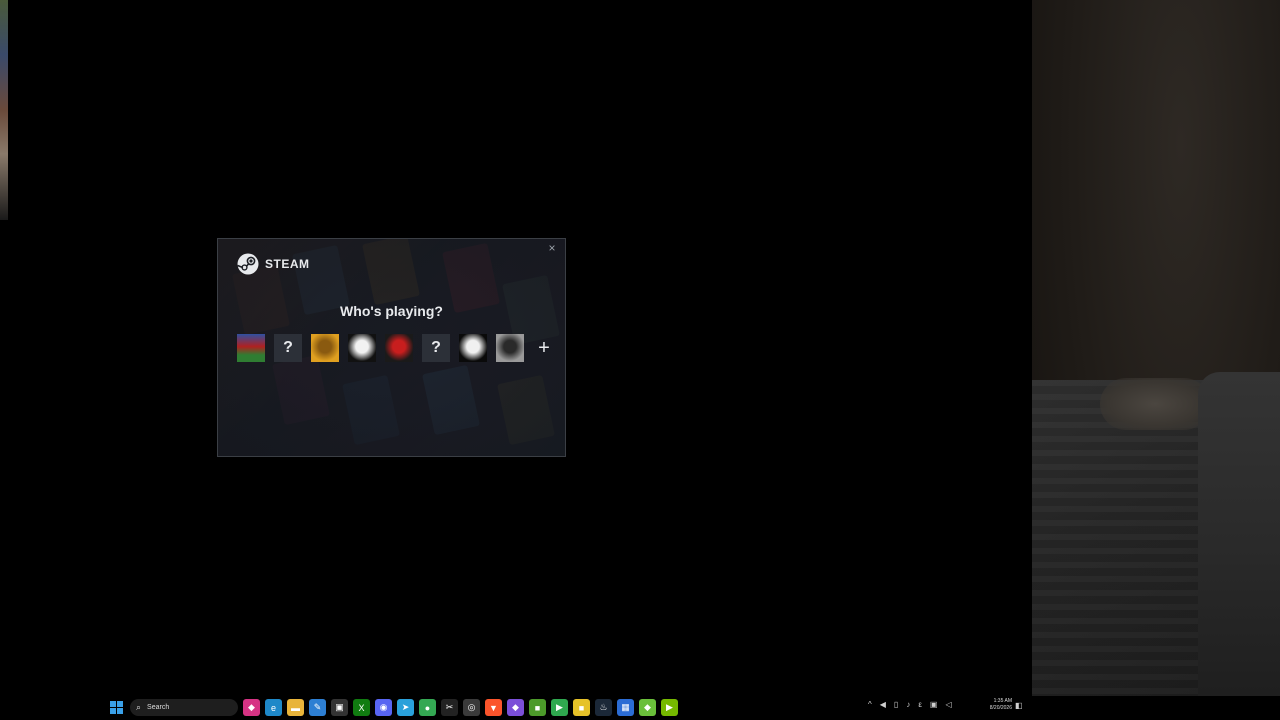  What do you see at coordinates (473, 348) in the screenshot?
I see `black-white-hand-avatar` at bounding box center [473, 348].